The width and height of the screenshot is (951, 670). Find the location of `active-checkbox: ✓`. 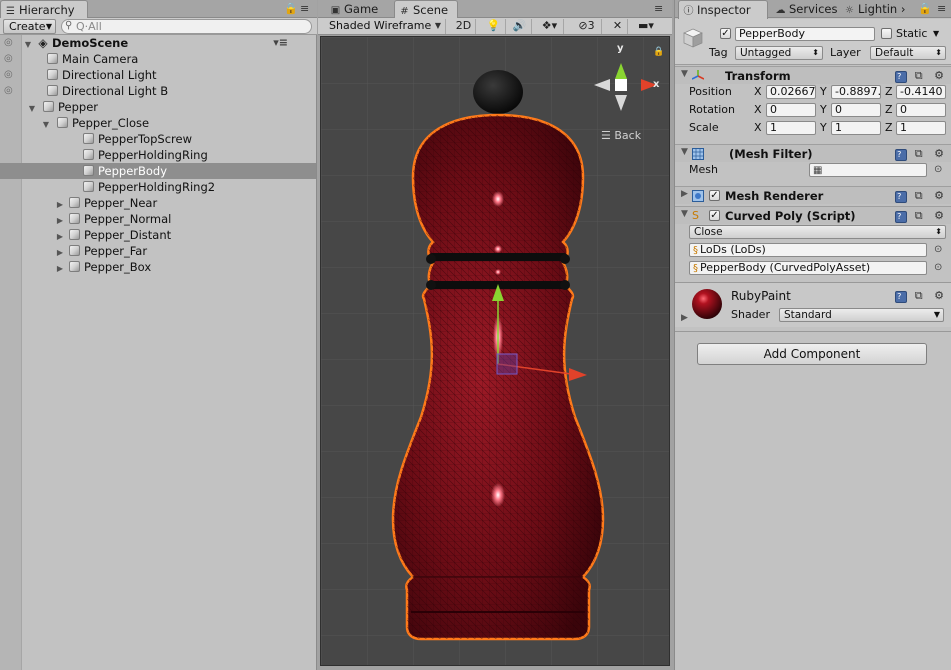

active-checkbox: ✓ is located at coordinates (725, 33).